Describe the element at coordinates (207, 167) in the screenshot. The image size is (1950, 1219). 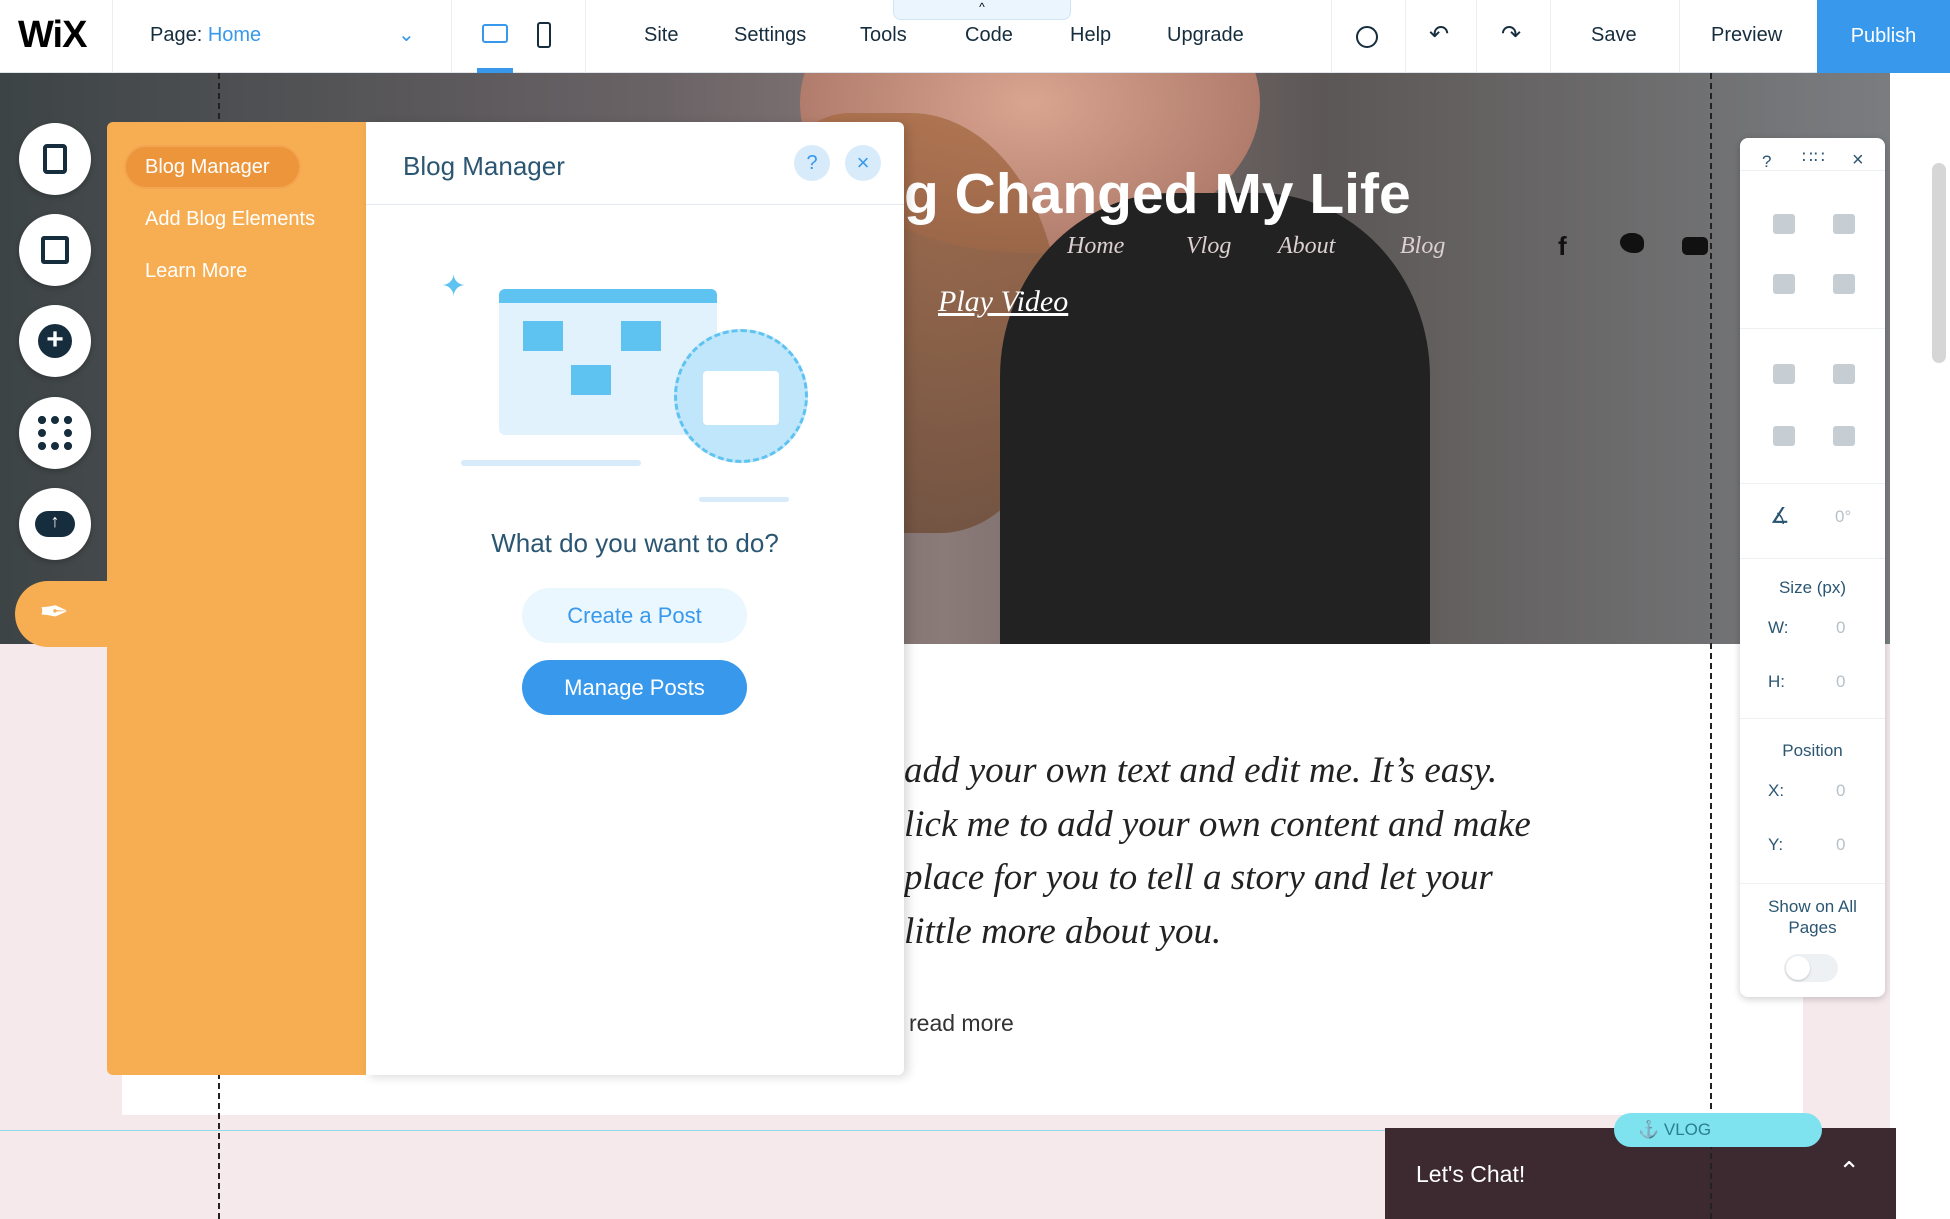
I see `nav-blog-manager: Blog Manager` at that location.